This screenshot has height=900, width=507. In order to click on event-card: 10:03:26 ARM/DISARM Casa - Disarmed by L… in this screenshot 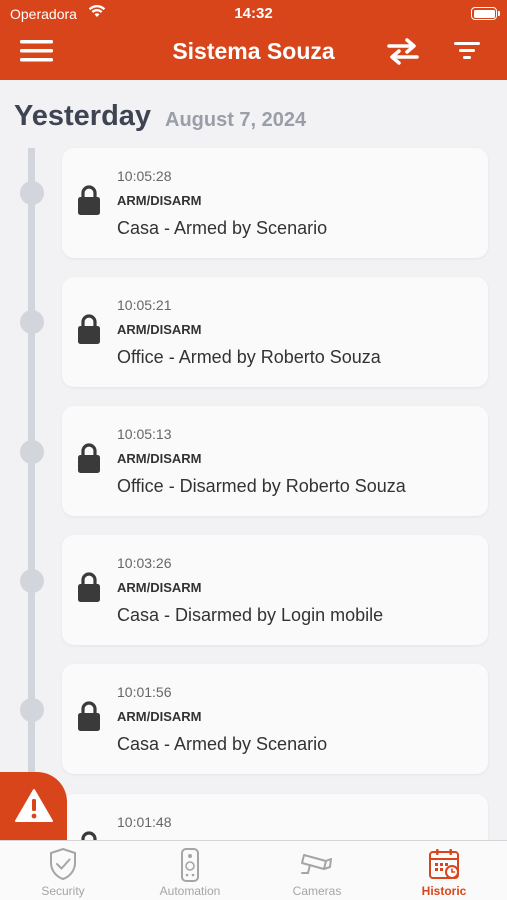, I will do `click(275, 590)`.